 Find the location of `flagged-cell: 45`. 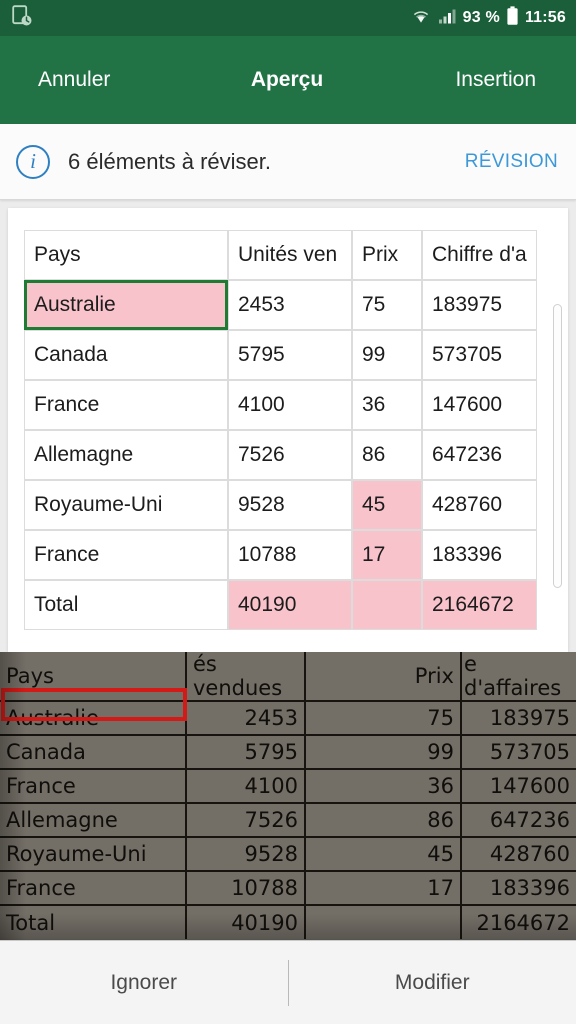

flagged-cell: 45 is located at coordinates (387, 505).